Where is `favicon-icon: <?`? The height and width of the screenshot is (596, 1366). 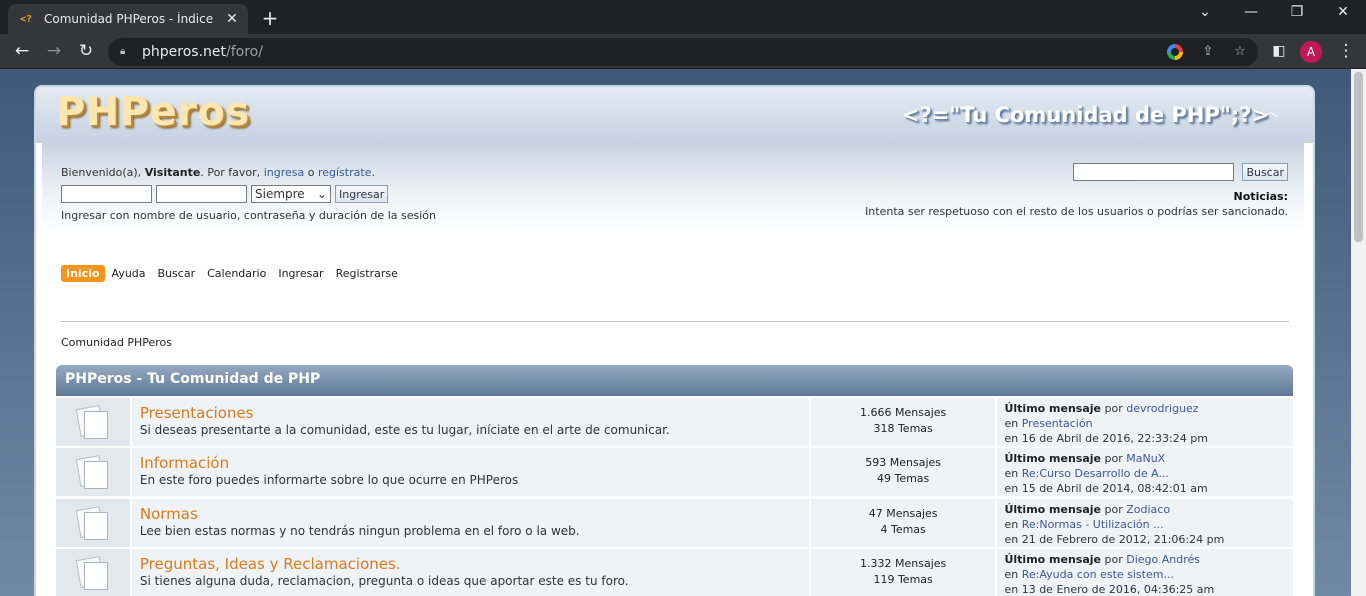 favicon-icon: <? is located at coordinates (26, 19).